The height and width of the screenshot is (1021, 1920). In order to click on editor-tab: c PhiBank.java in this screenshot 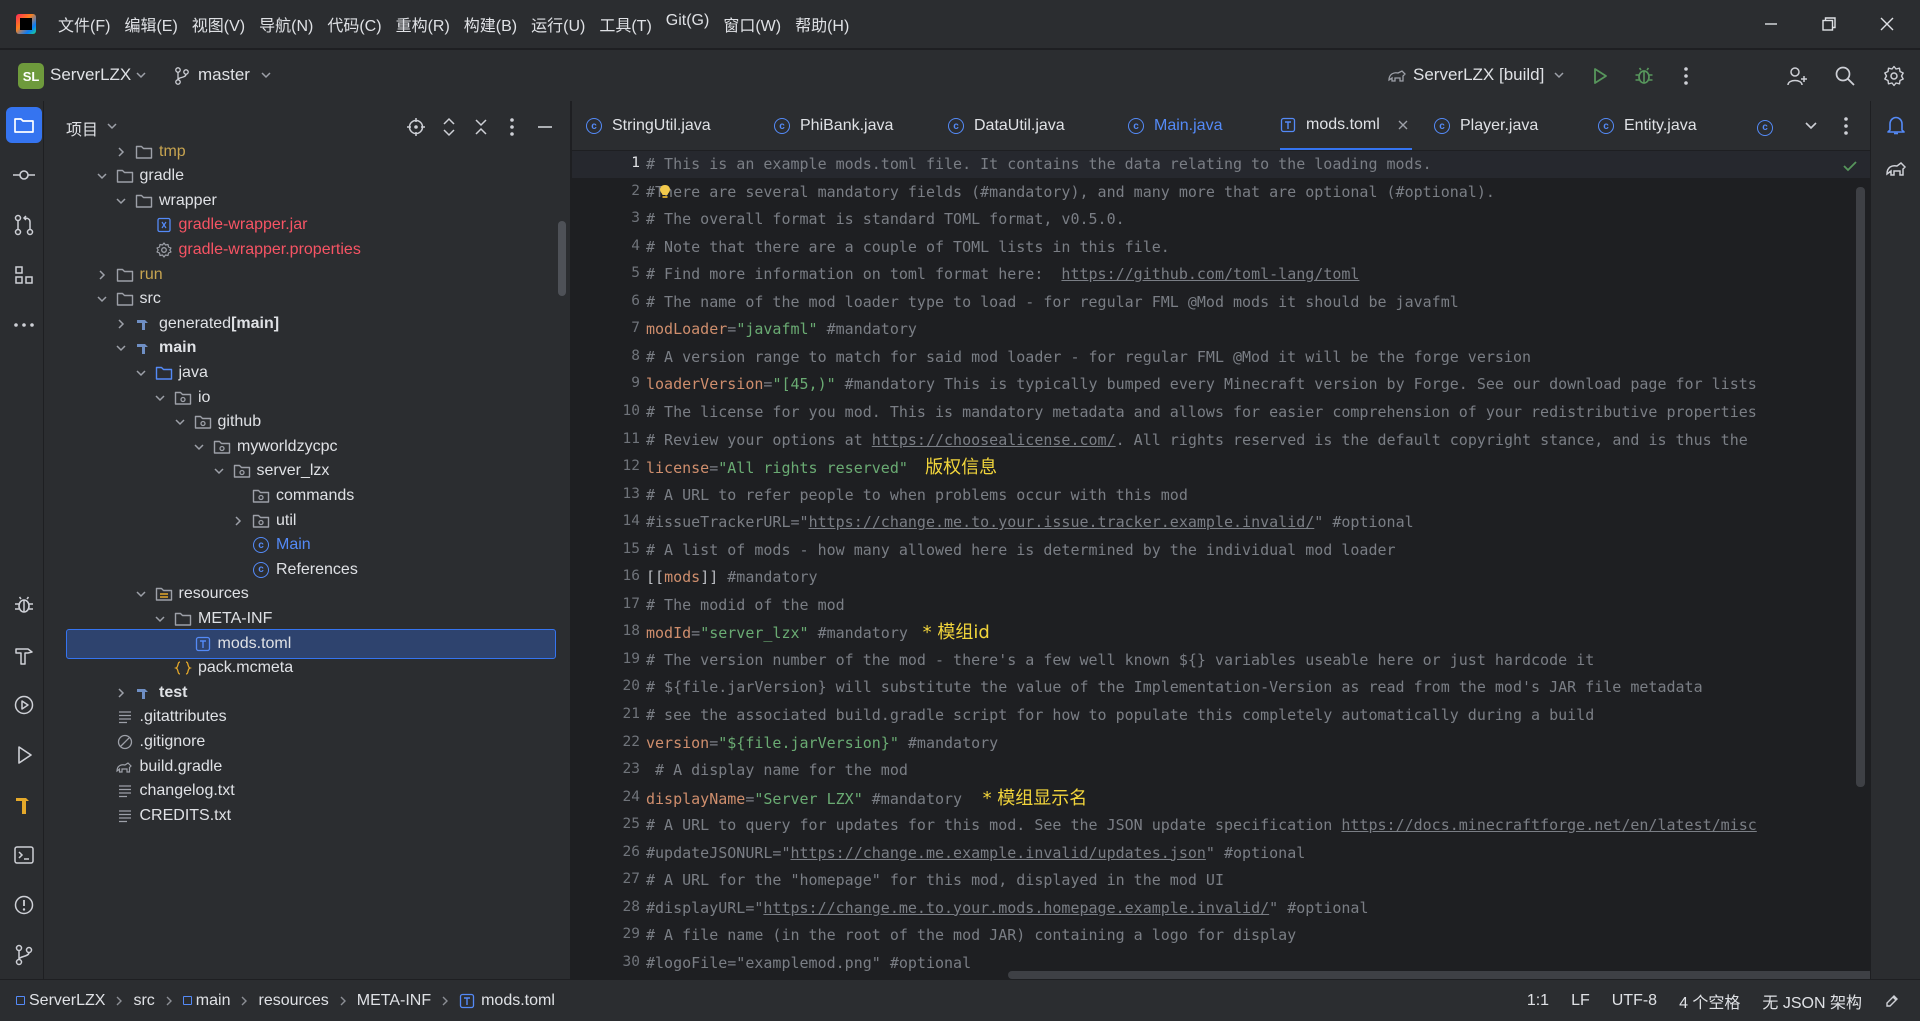, I will do `click(833, 125)`.